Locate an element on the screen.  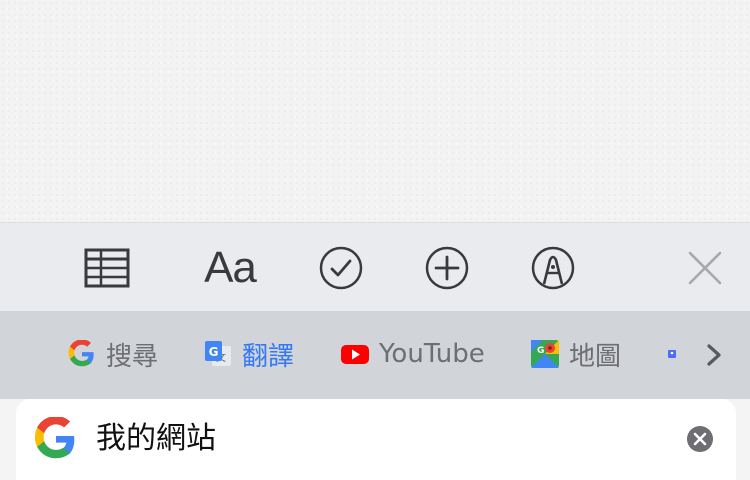
add-button is located at coordinates (447, 268).